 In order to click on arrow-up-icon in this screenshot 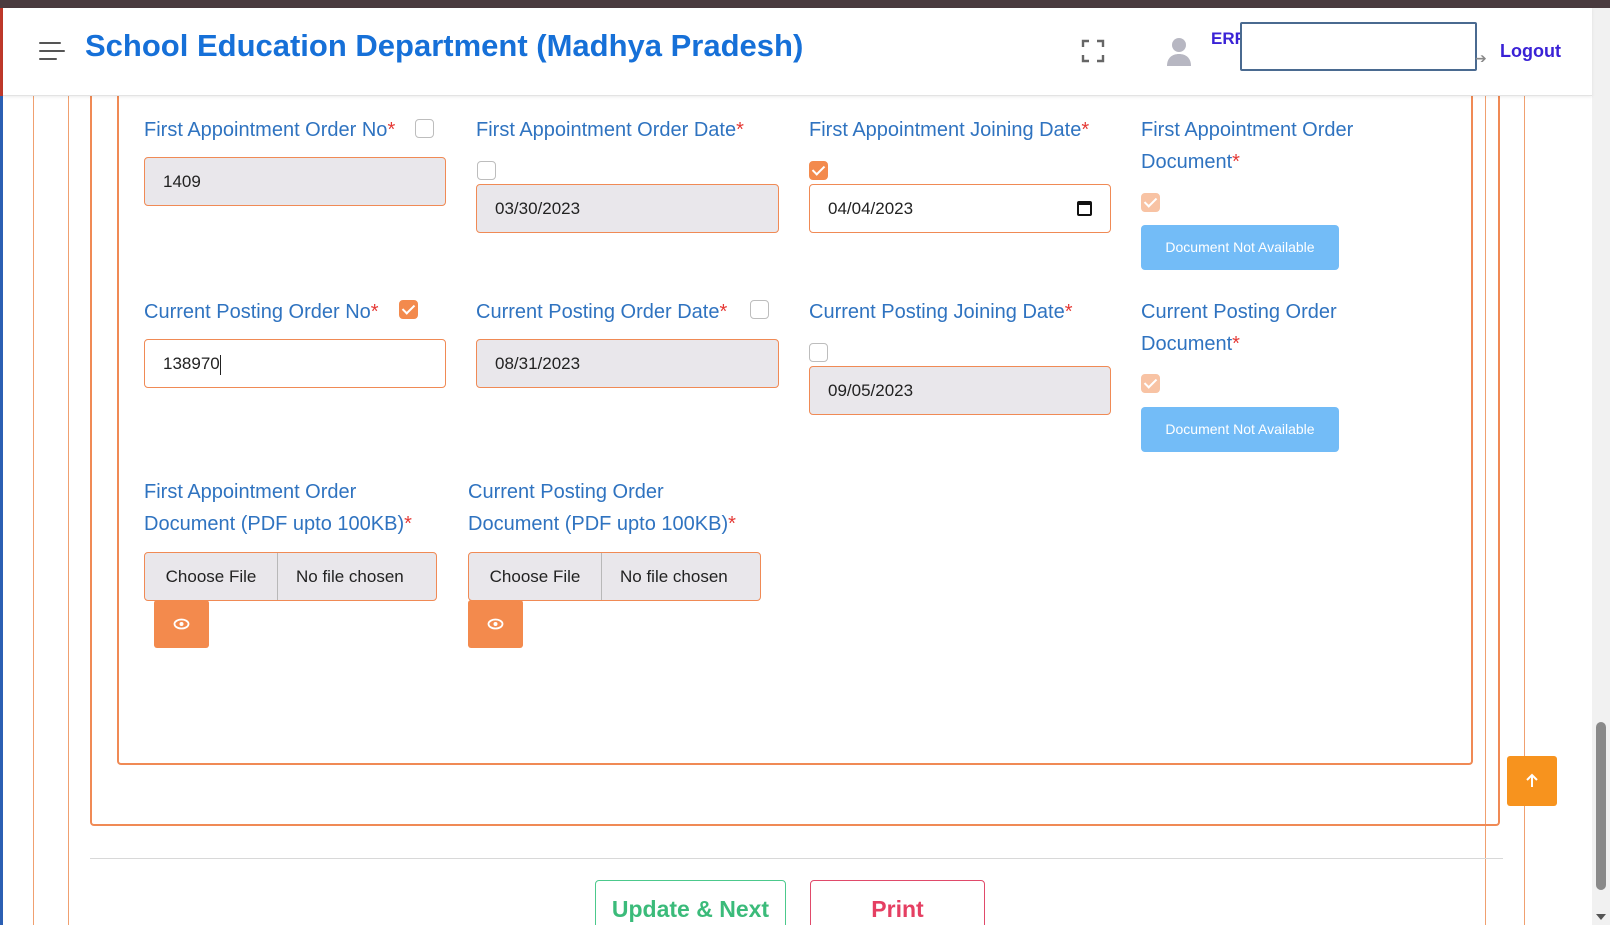, I will do `click(1532, 780)`.